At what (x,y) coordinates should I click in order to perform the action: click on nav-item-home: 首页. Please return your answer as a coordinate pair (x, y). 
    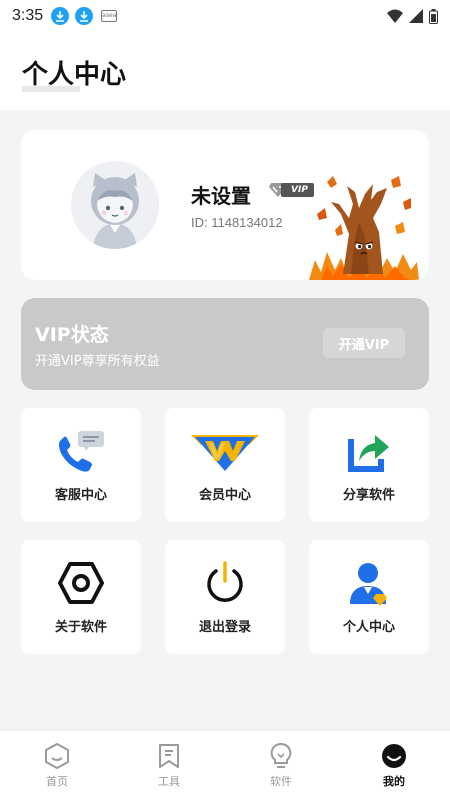
    Looking at the image, I should click on (57, 769).